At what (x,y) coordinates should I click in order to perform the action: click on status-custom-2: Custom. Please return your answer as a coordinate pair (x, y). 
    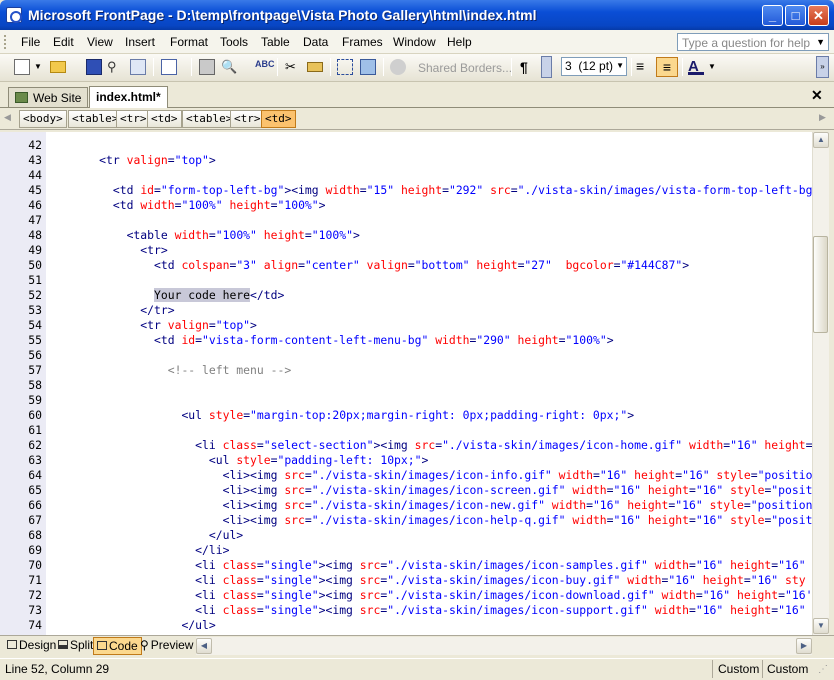
    Looking at the image, I should click on (787, 669).